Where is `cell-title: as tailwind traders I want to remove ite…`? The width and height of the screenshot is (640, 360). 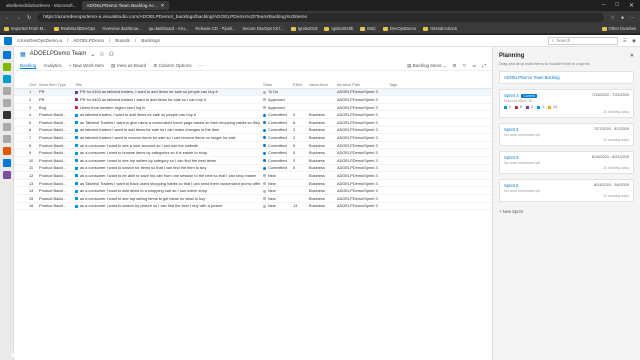 cell-title: as tailwind traders I want to remove ite… is located at coordinates (166, 137).